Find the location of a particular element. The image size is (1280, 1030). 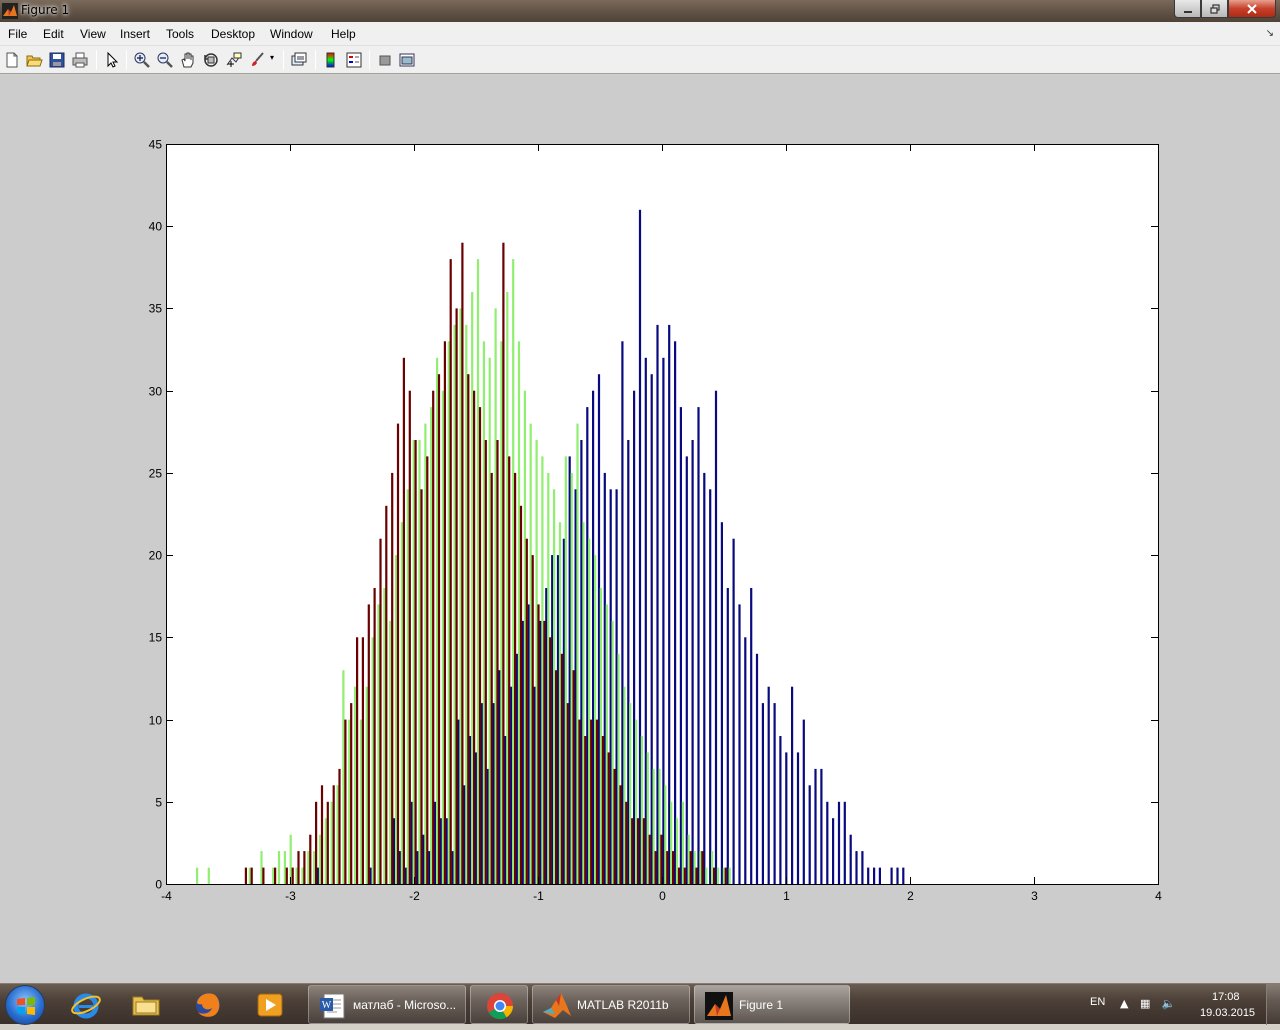

brush-icon is located at coordinates (258, 60).